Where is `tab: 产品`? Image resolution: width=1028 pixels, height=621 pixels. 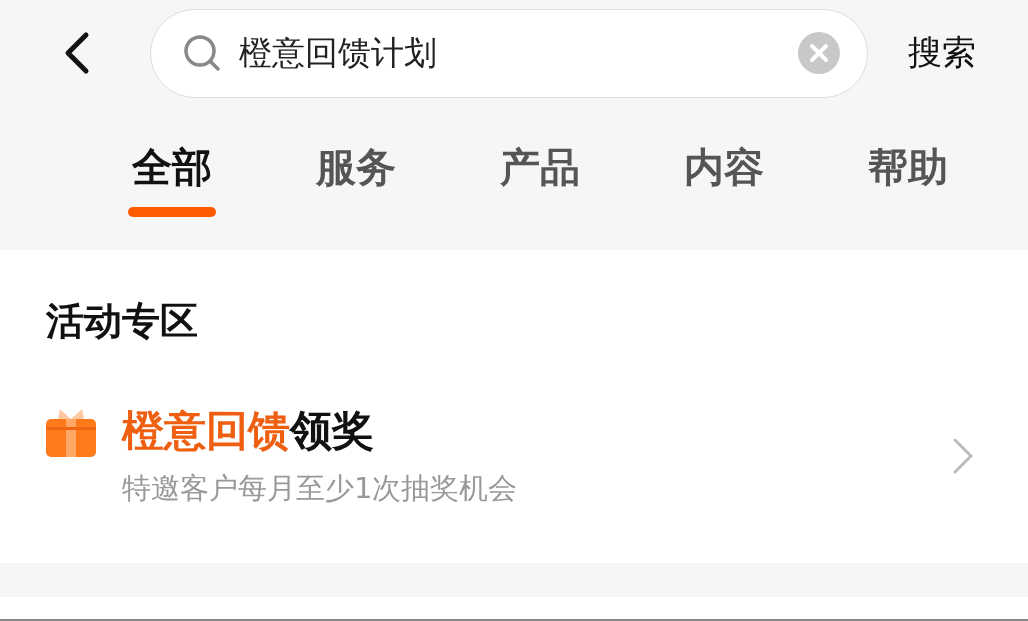
tab: 产品 is located at coordinates (540, 172).